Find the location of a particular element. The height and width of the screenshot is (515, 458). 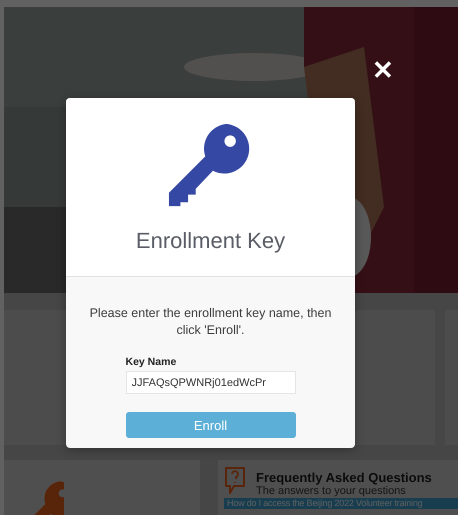

key-name-field: JJFAQsQPWNRj01edWcPr is located at coordinates (211, 382).